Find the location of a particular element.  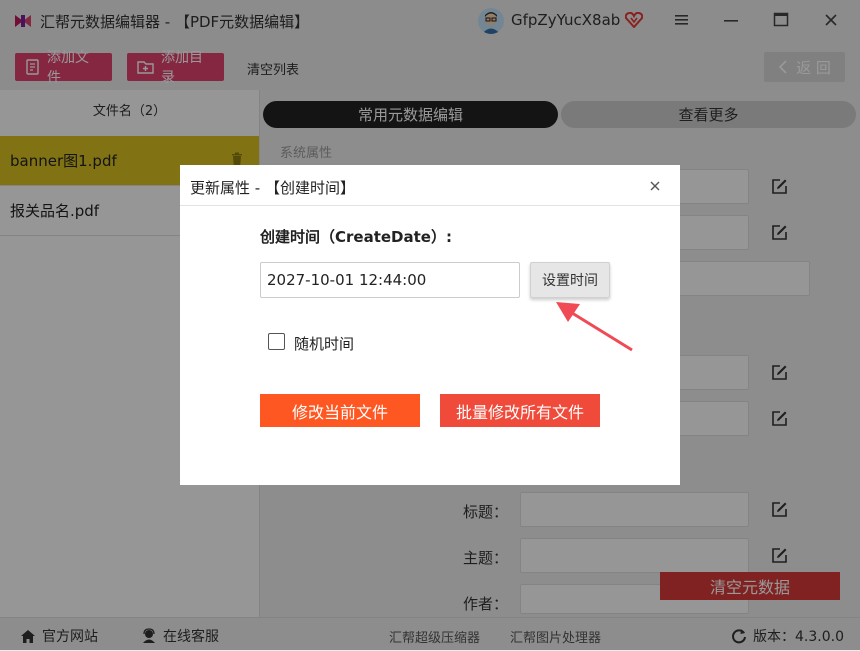

batch-modify-all-button: 批量修改所有文件 is located at coordinates (520, 410).